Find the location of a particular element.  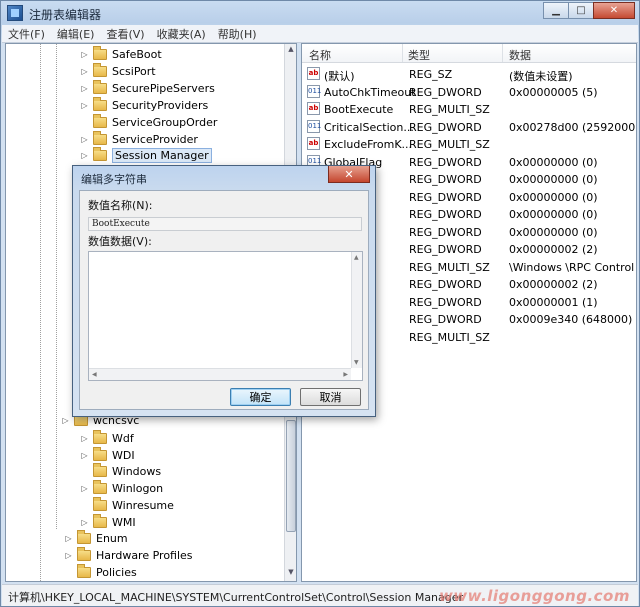

tree-item: ▷ Enum is located at coordinates (96, 538).